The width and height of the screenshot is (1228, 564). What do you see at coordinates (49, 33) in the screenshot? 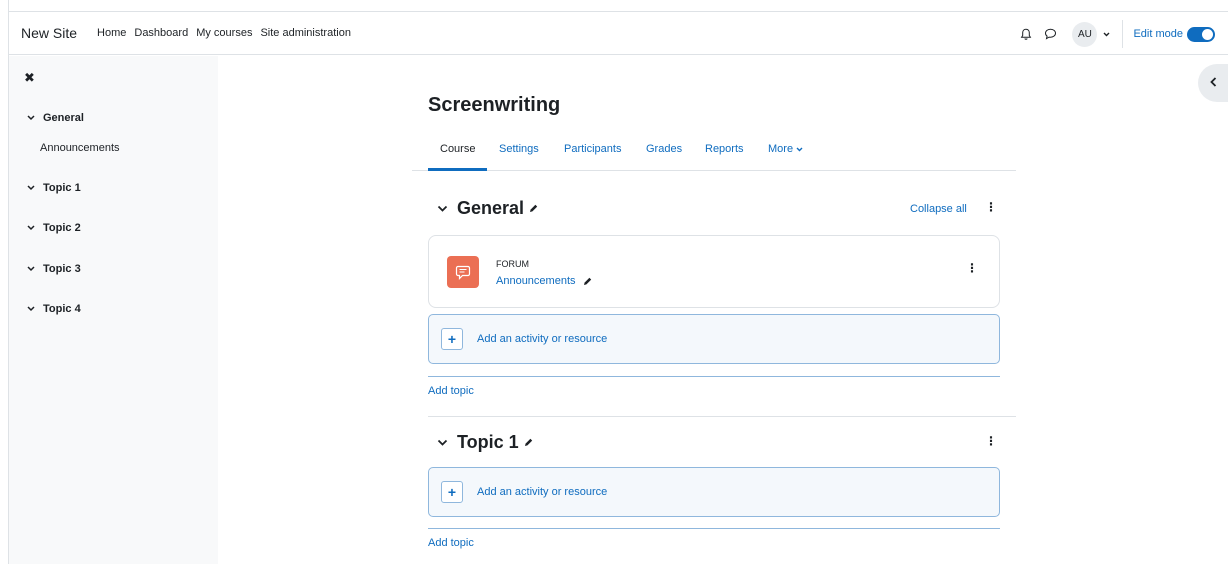
I see `site-brand: New Site` at bounding box center [49, 33].